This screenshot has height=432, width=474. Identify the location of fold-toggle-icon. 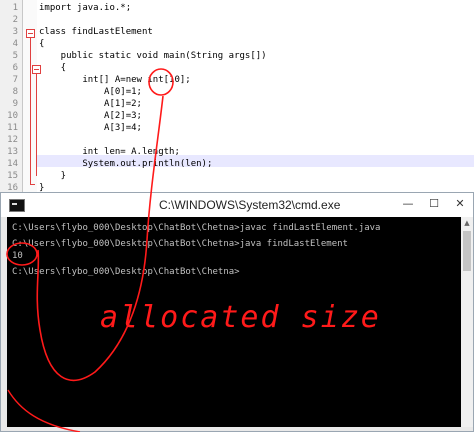
(30, 33).